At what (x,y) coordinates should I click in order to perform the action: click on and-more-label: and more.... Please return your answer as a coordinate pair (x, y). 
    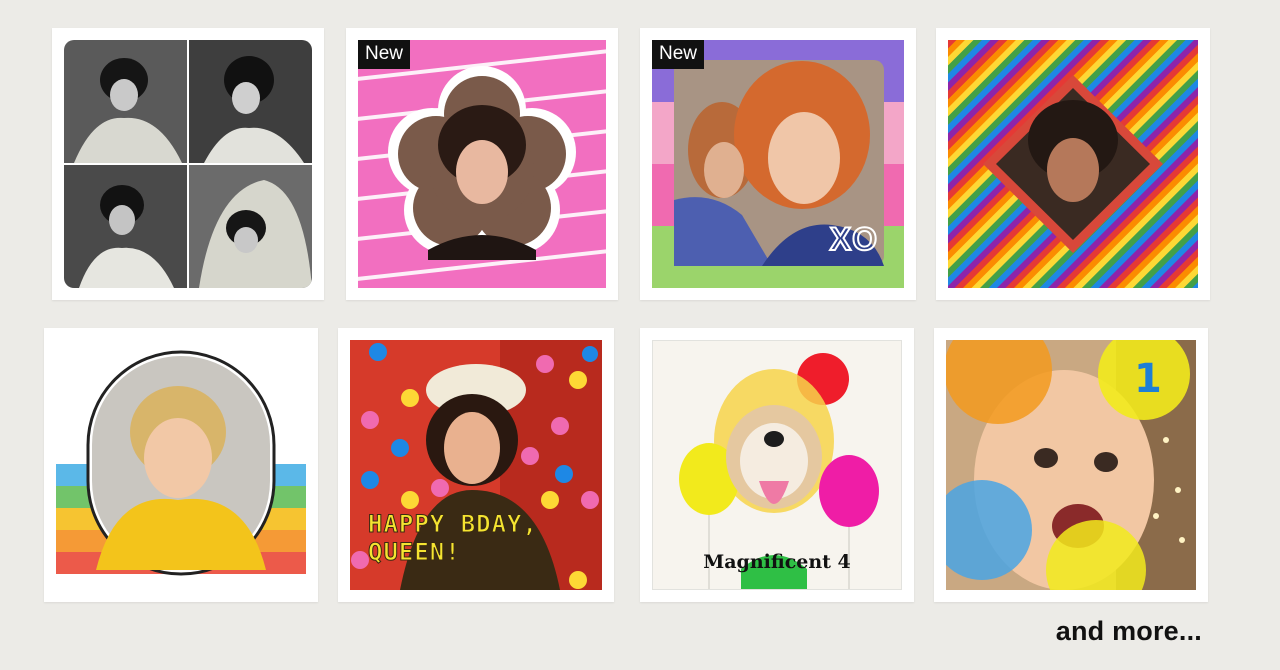
    Looking at the image, I should click on (1128, 631).